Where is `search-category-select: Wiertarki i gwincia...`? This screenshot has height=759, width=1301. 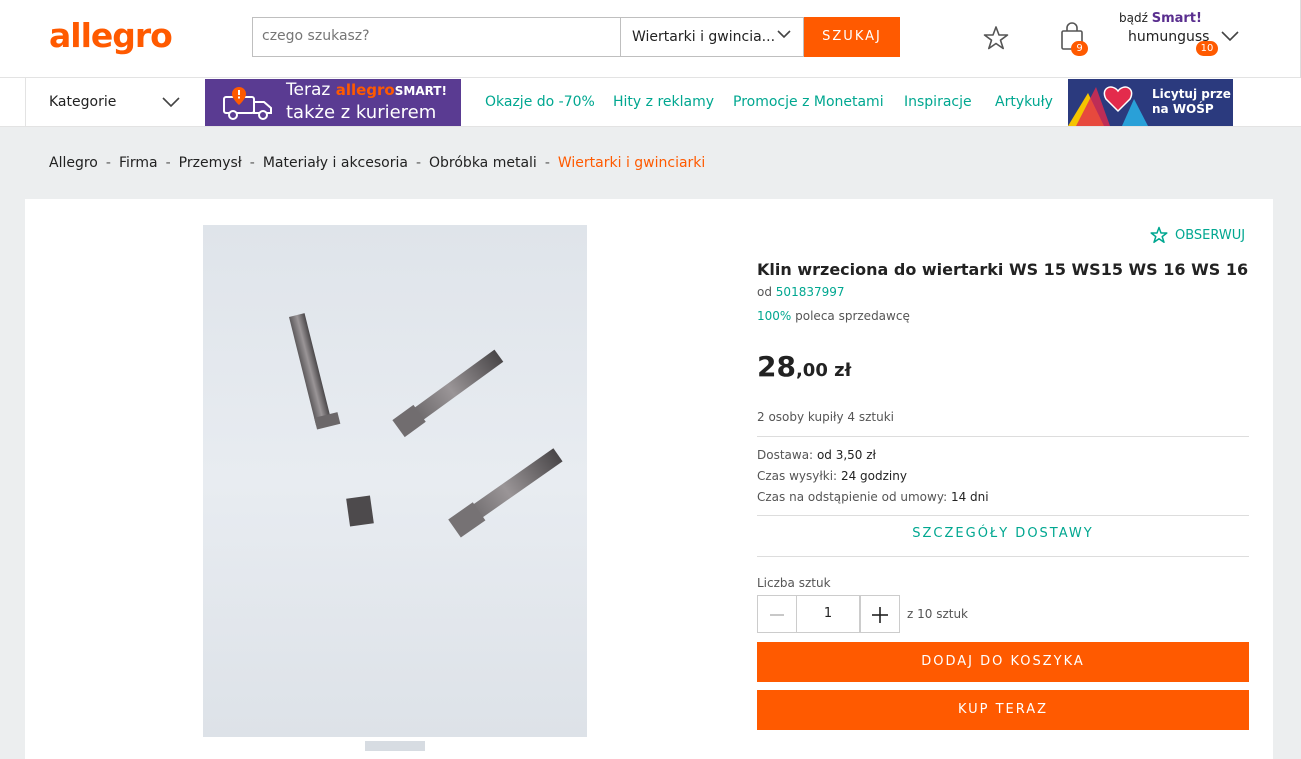 search-category-select: Wiertarki i gwincia... is located at coordinates (712, 37).